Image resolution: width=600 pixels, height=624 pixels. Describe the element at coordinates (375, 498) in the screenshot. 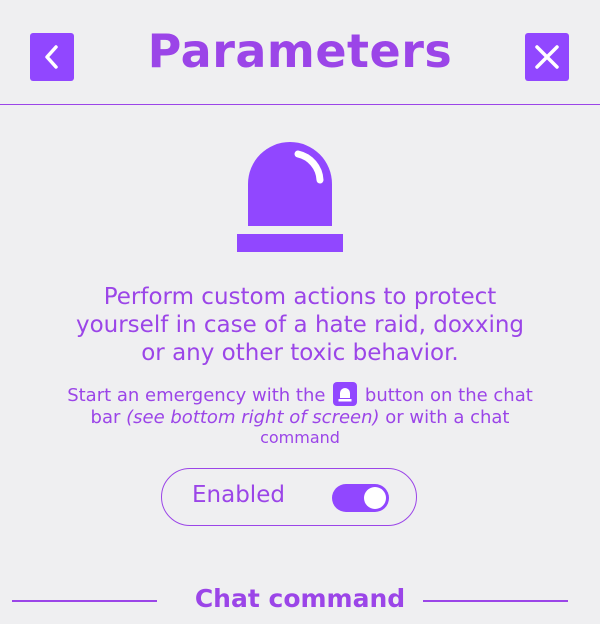

I see `toggle-knob` at that location.